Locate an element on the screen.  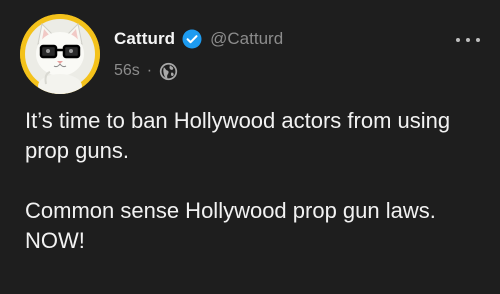
author-row: Catturd @Catturd is located at coordinates (198, 39).